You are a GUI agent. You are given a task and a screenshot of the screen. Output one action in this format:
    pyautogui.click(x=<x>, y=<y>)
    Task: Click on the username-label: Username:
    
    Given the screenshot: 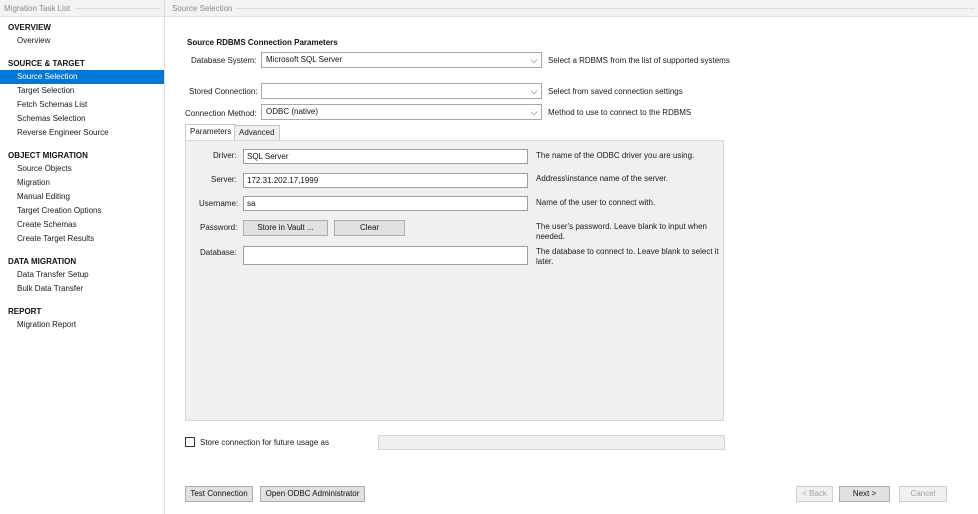 What is the action you would take?
    pyautogui.click(x=219, y=203)
    